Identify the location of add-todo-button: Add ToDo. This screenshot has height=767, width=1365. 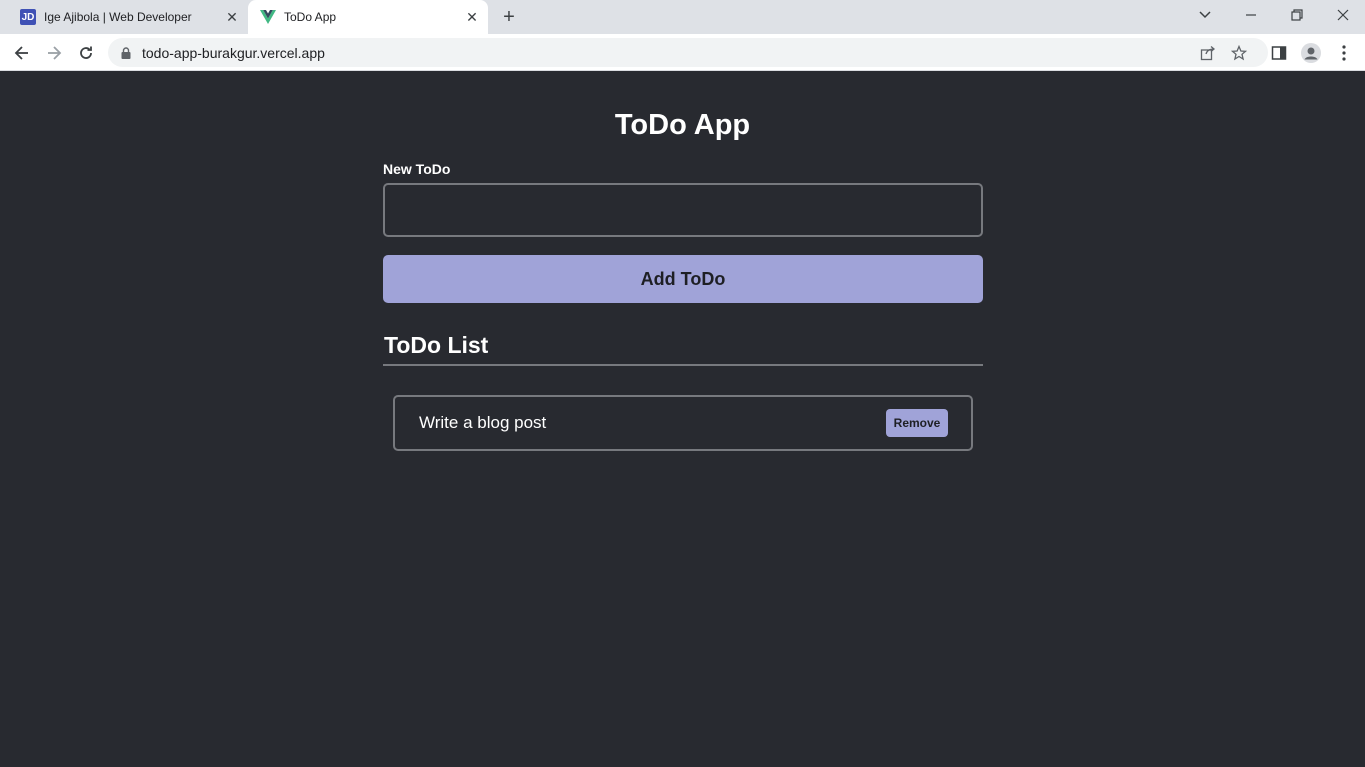
(683, 279).